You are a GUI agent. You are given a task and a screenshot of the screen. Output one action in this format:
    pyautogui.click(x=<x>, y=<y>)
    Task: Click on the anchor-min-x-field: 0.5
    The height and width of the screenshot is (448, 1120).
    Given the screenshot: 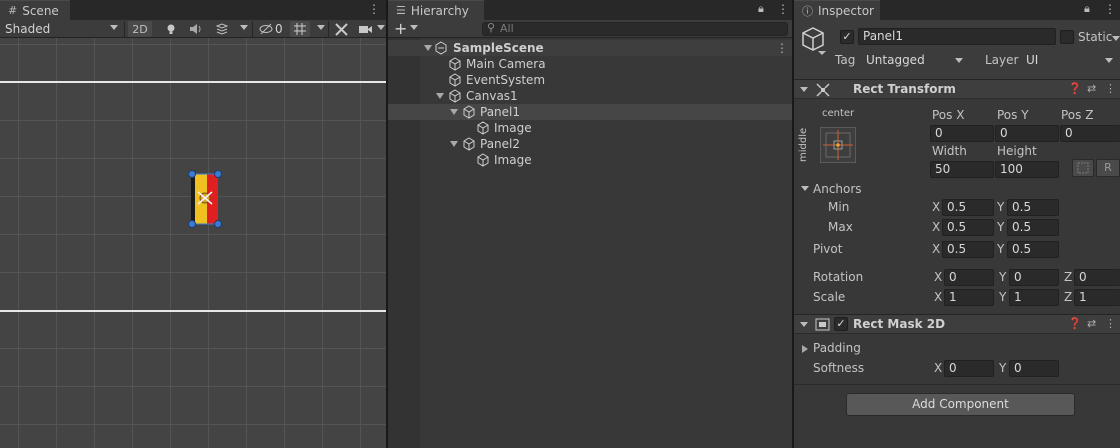 What is the action you would take?
    pyautogui.click(x=968, y=207)
    